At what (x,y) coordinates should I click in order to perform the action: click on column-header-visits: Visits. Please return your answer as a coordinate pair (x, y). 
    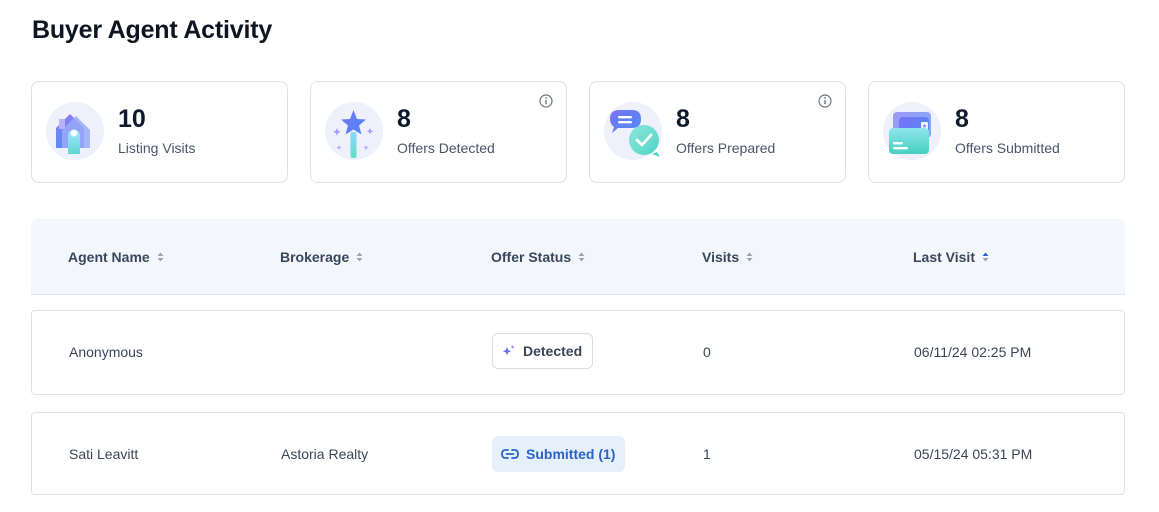
    Looking at the image, I should click on (727, 257).